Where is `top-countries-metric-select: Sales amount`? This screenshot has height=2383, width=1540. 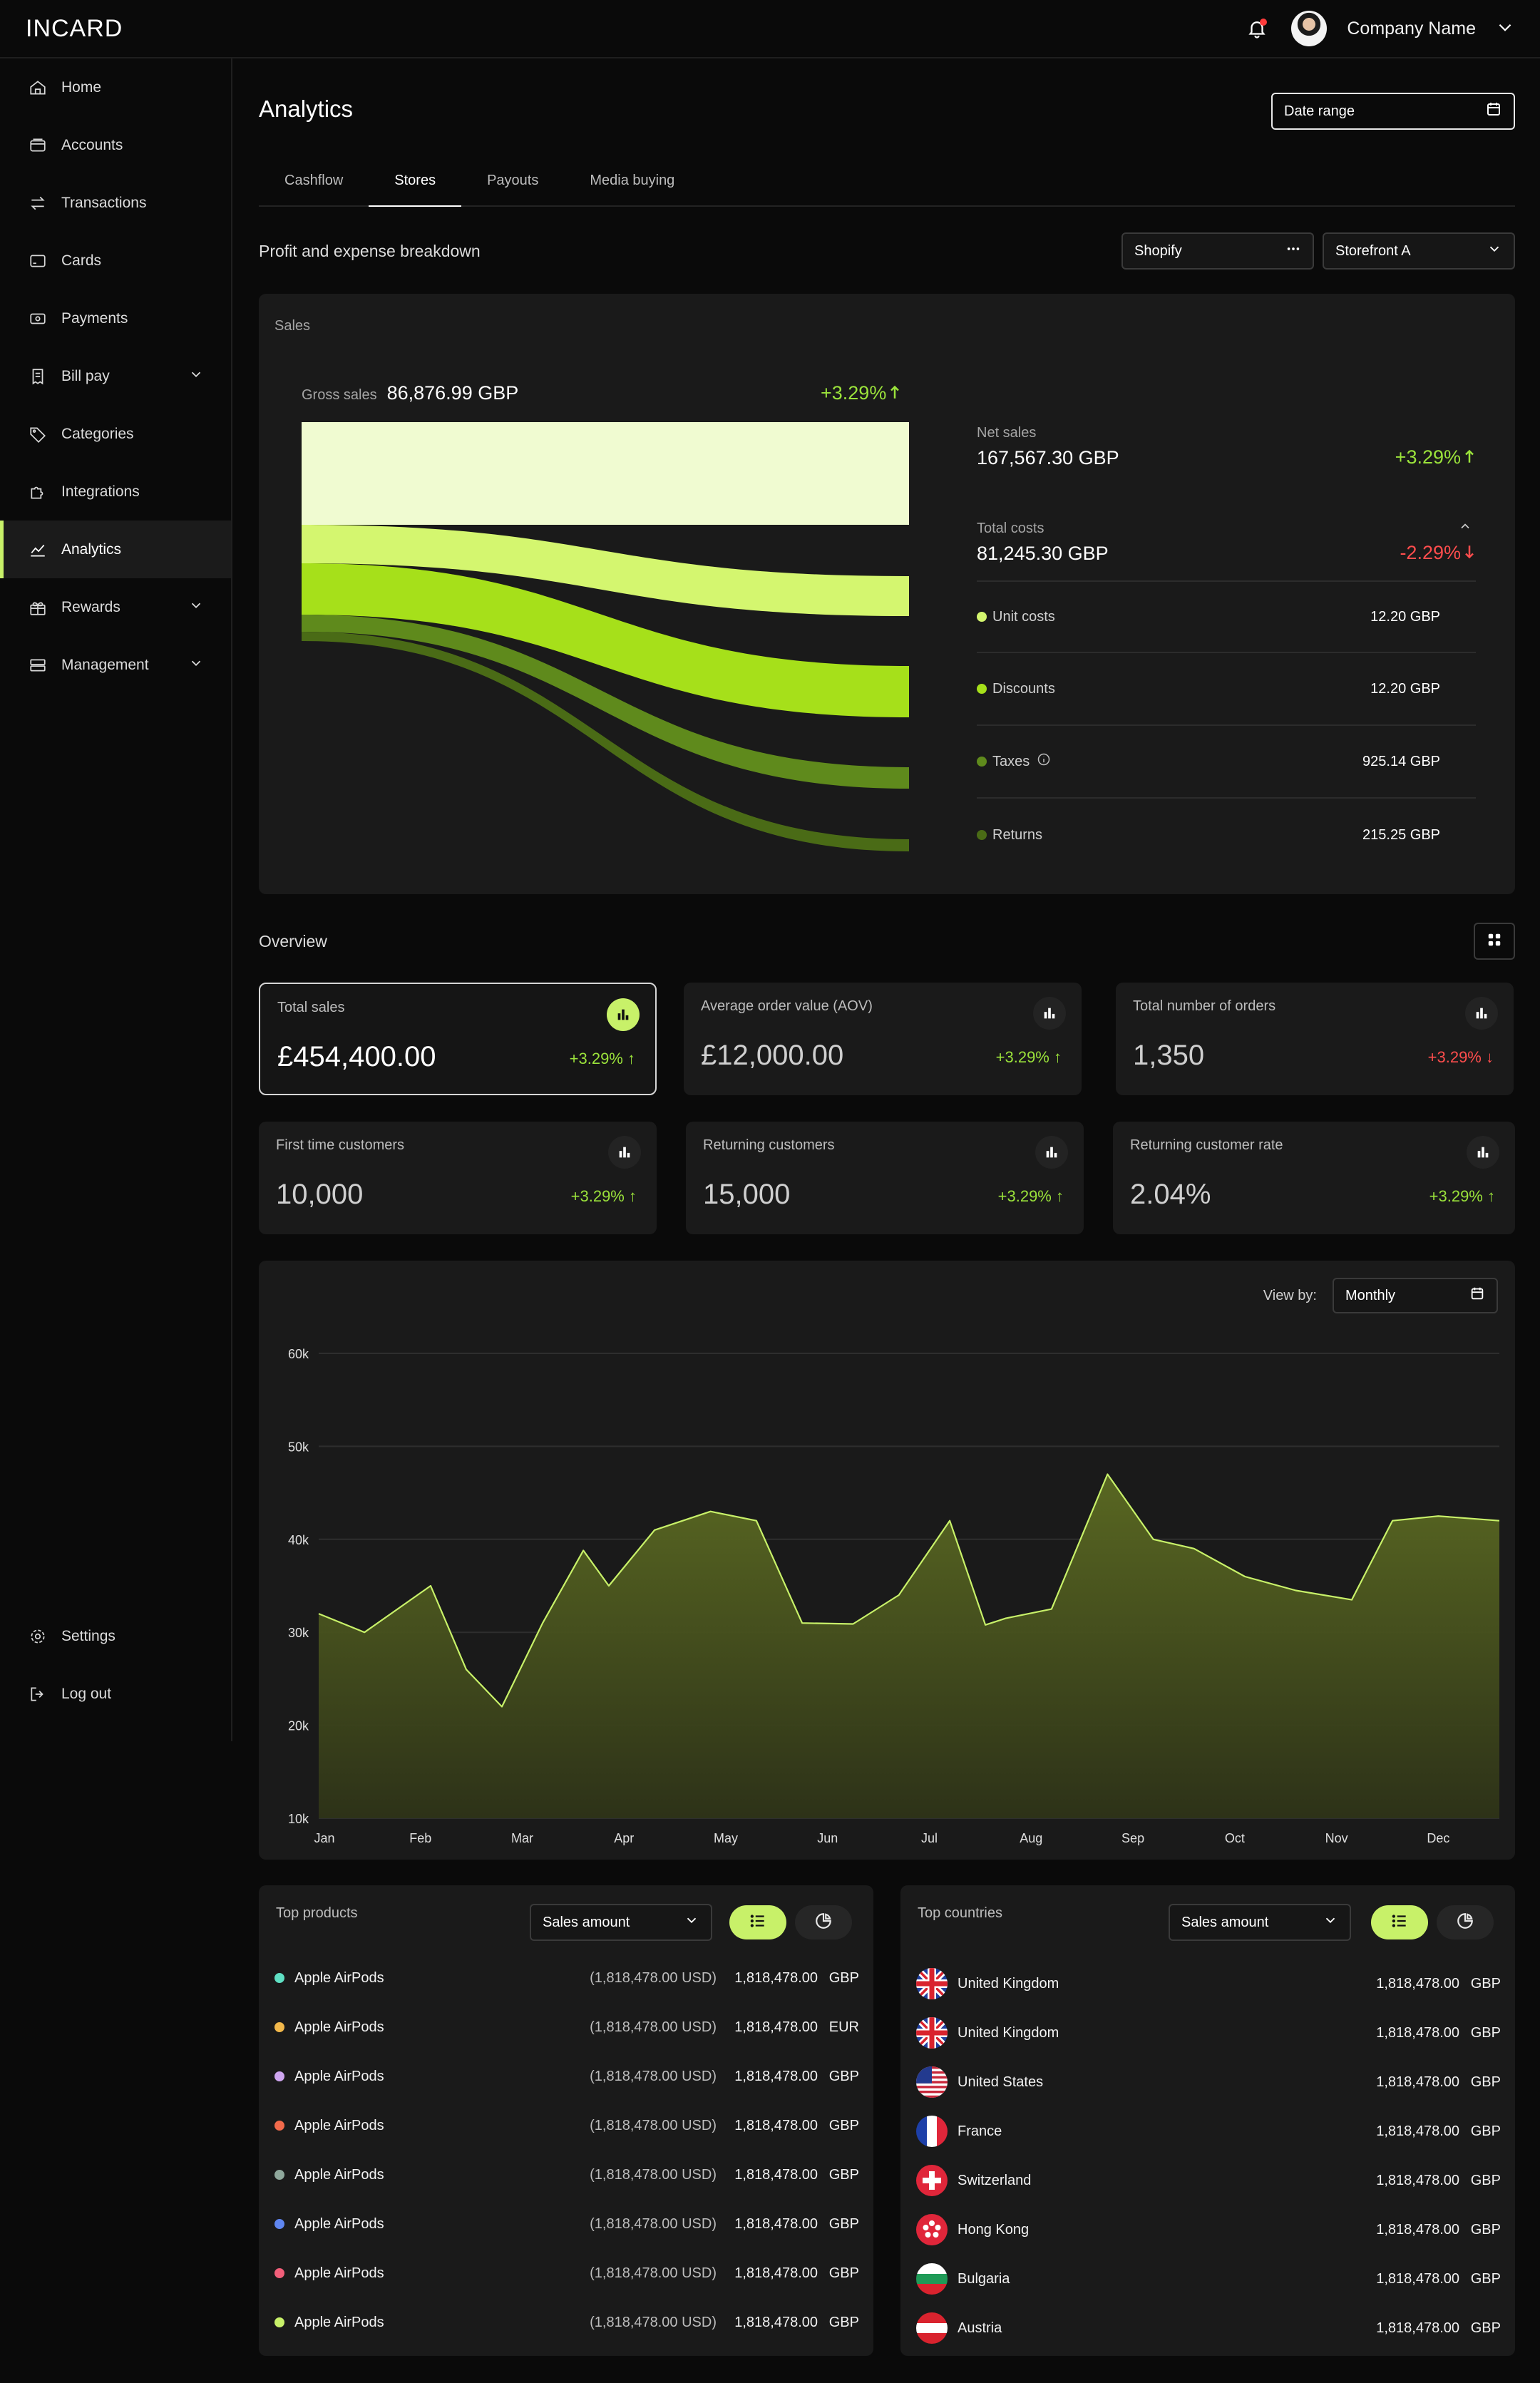 top-countries-metric-select: Sales amount is located at coordinates (1260, 1922).